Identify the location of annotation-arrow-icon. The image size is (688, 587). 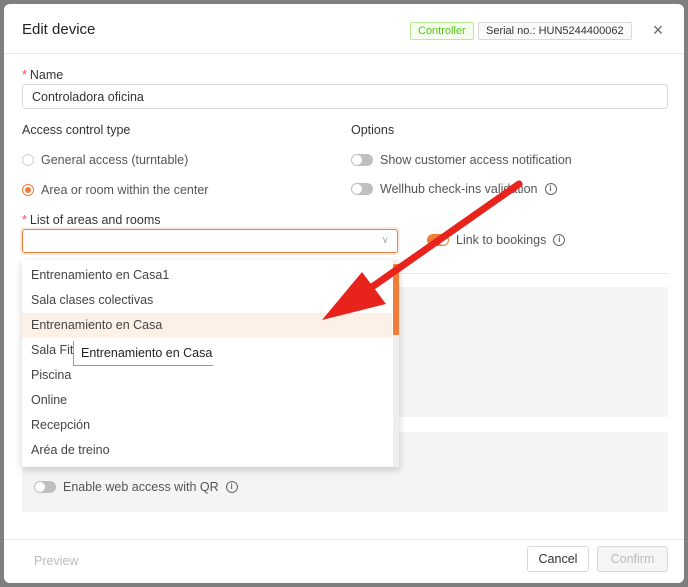
(422, 250).